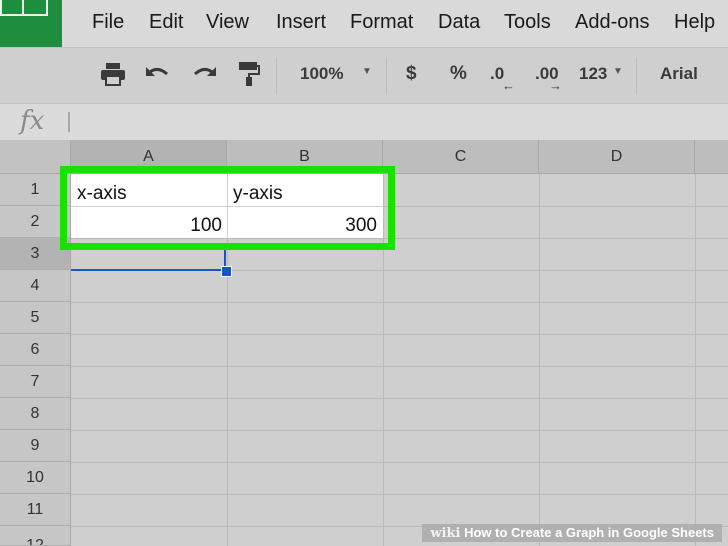  Describe the element at coordinates (35, 414) in the screenshot. I see `row-header-8: 8` at that location.